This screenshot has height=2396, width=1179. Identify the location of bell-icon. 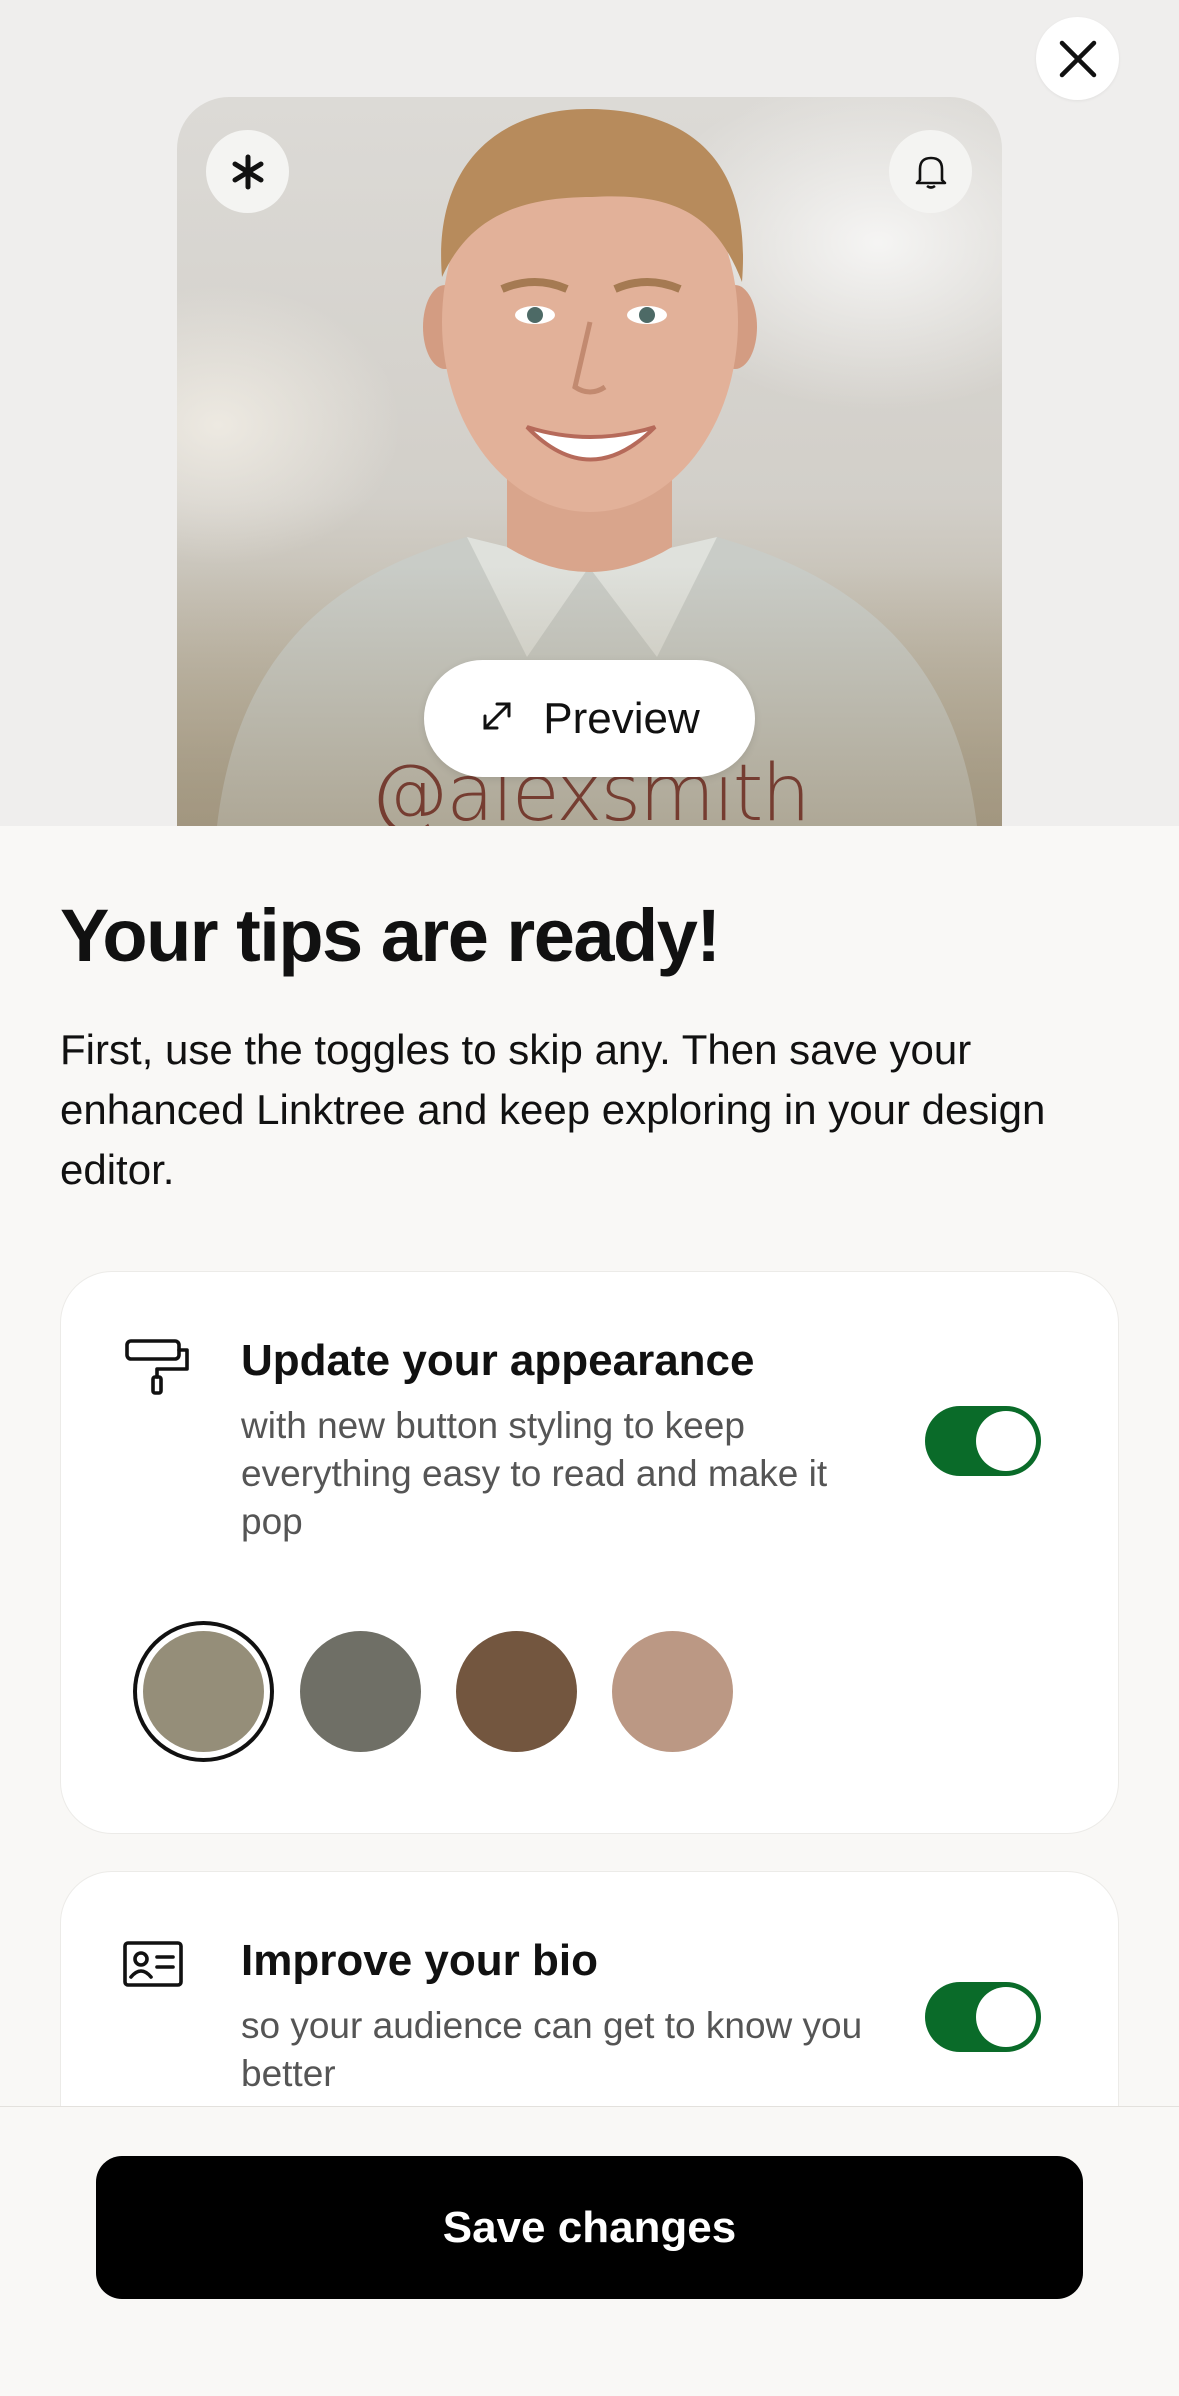
(930, 171).